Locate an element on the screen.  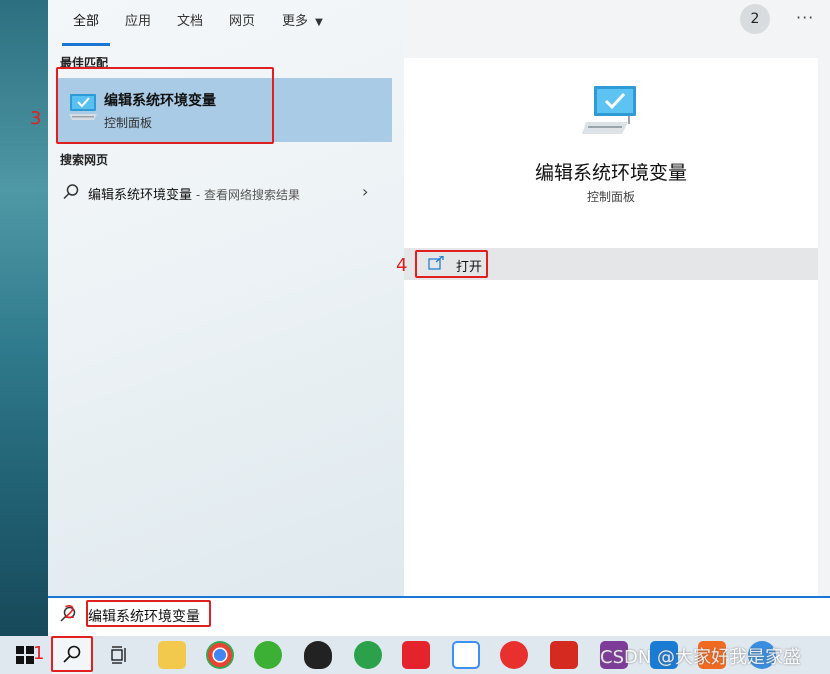
chevron-down-icon: ▼ is located at coordinates (319, 22).